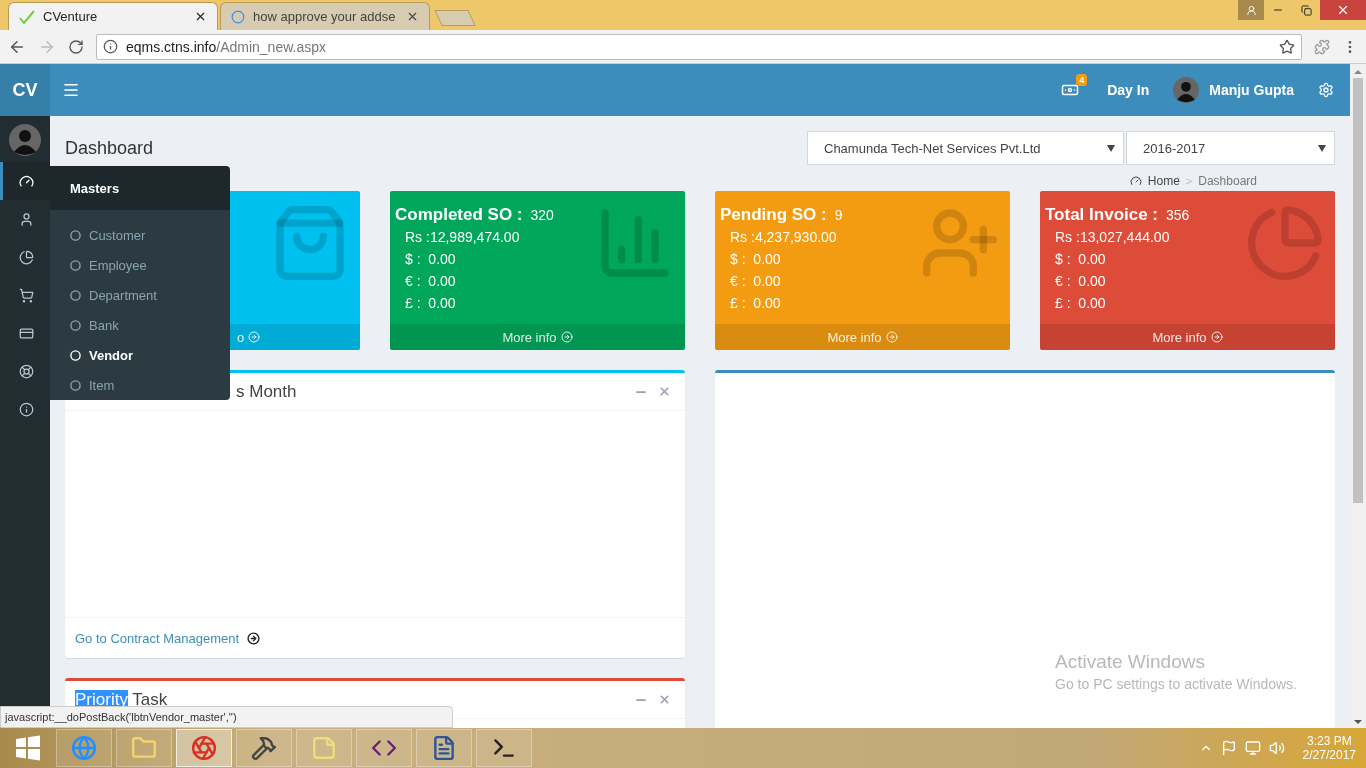 The width and height of the screenshot is (1366, 768). I want to click on close-window-button, so click(1343, 10).